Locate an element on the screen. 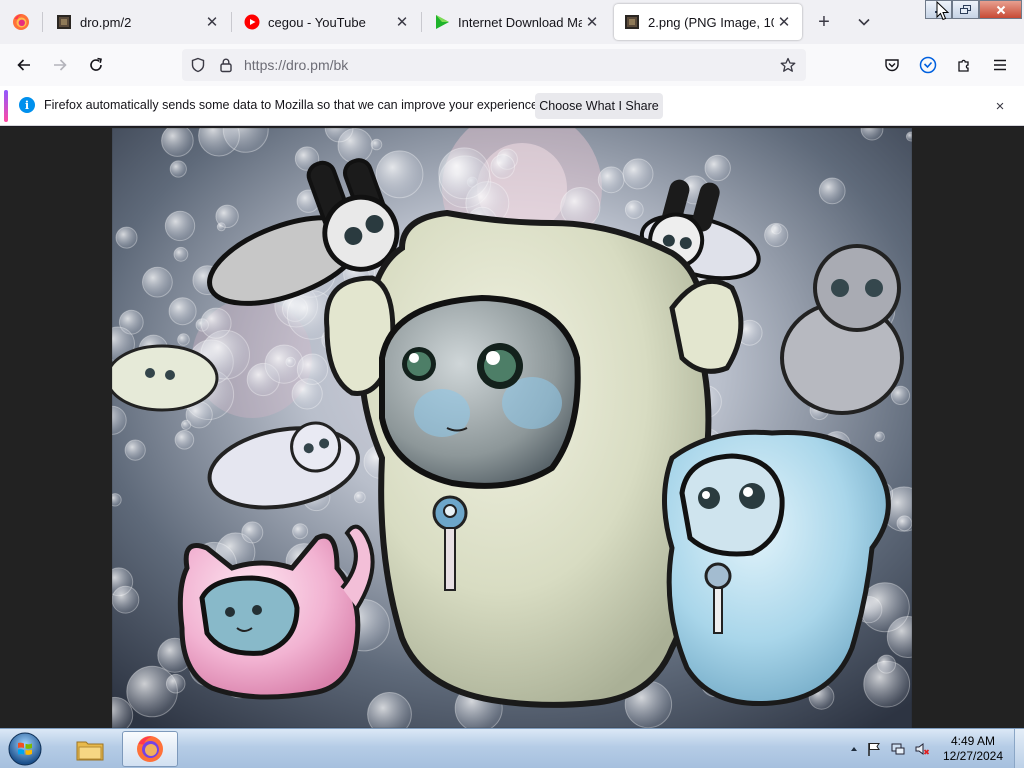  restore-button is located at coordinates (965, 9).